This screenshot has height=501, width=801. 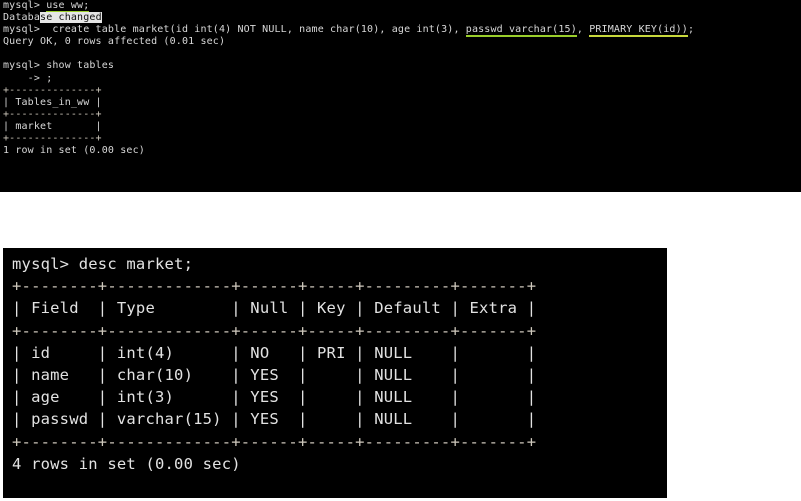 What do you see at coordinates (691, 30) in the screenshot?
I see `terminal-span: ;` at bounding box center [691, 30].